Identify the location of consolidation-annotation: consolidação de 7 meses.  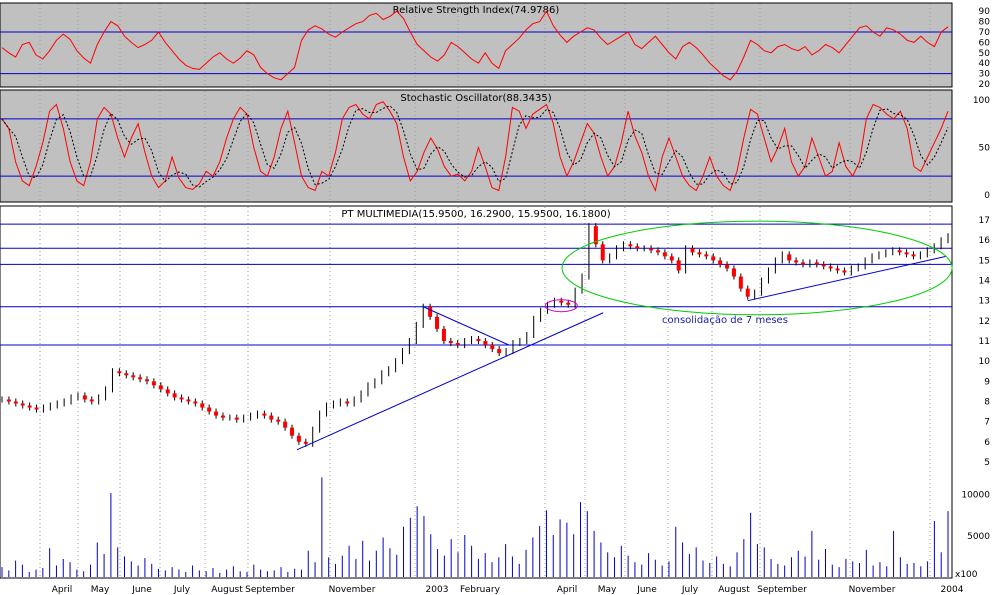
(725, 320).